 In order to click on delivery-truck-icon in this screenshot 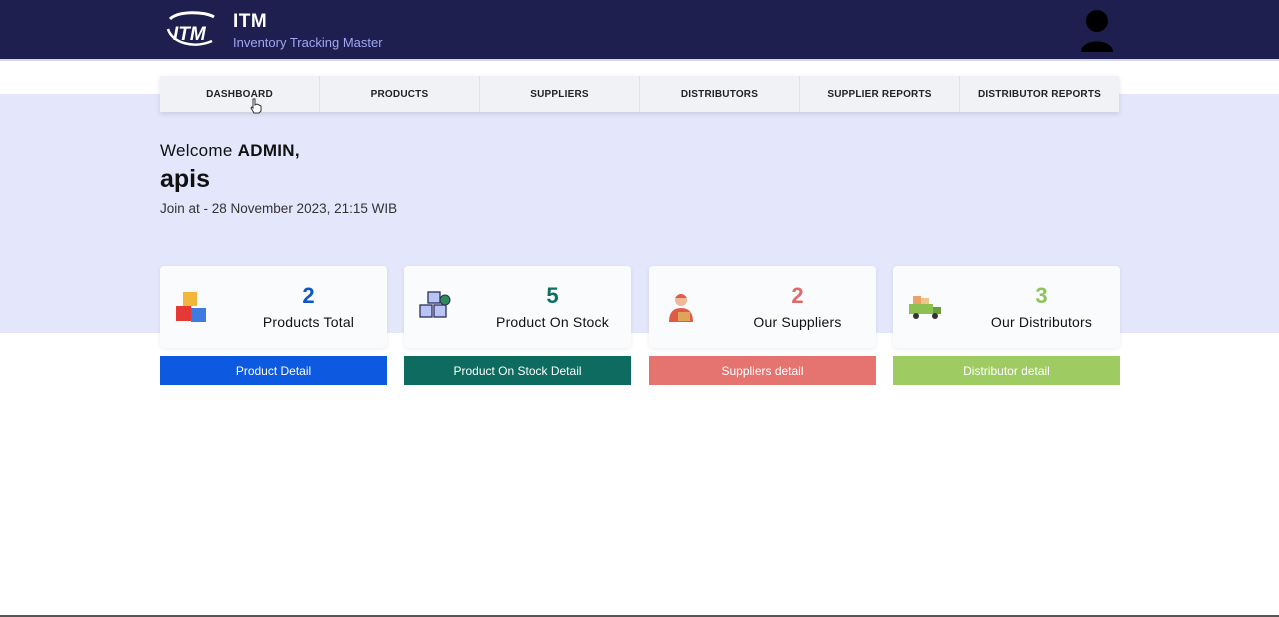, I will do `click(925, 307)`.